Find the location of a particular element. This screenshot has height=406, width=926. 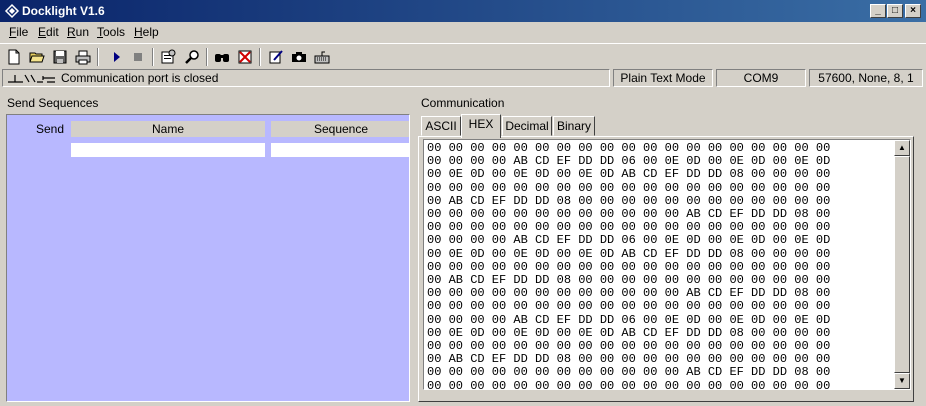

print-icon is located at coordinates (83, 57).